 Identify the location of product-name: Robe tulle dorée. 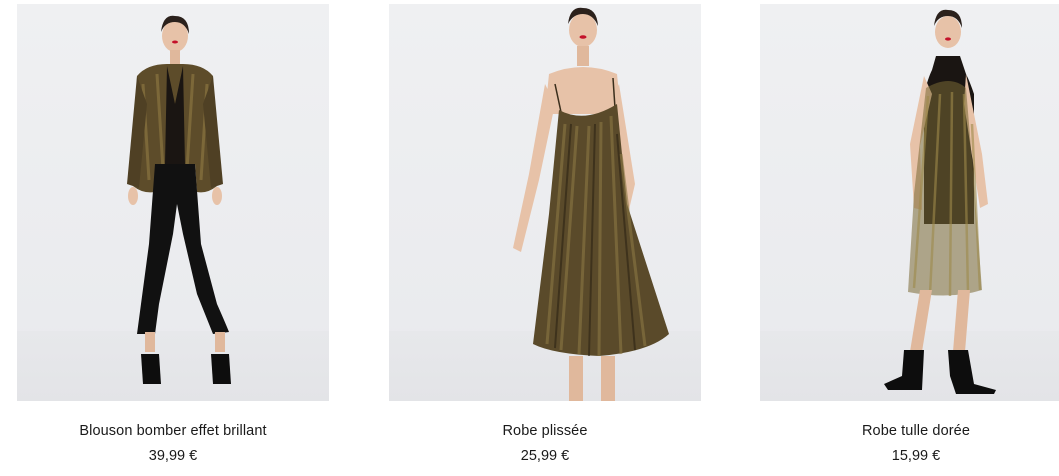
(909, 431).